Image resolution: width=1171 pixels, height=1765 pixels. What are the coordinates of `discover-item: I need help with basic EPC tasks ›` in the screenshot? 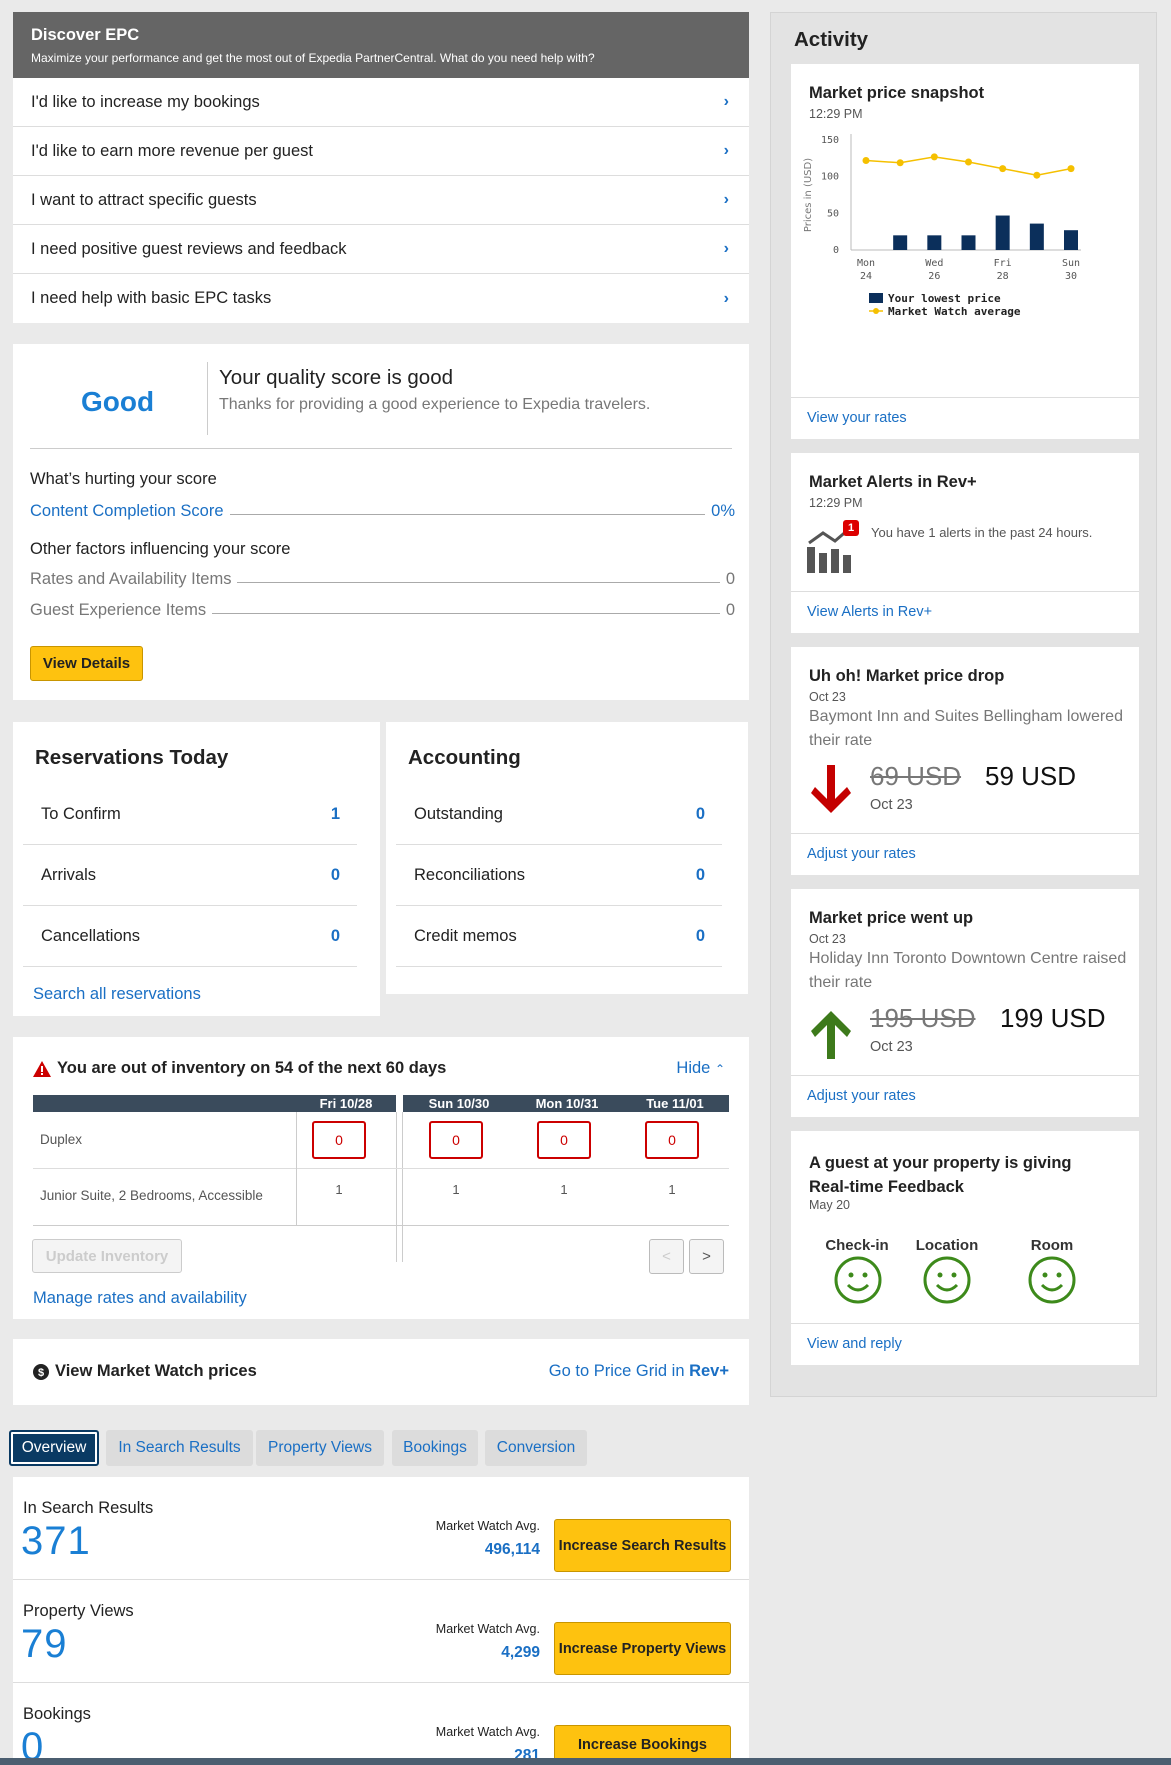 It's located at (381, 298).